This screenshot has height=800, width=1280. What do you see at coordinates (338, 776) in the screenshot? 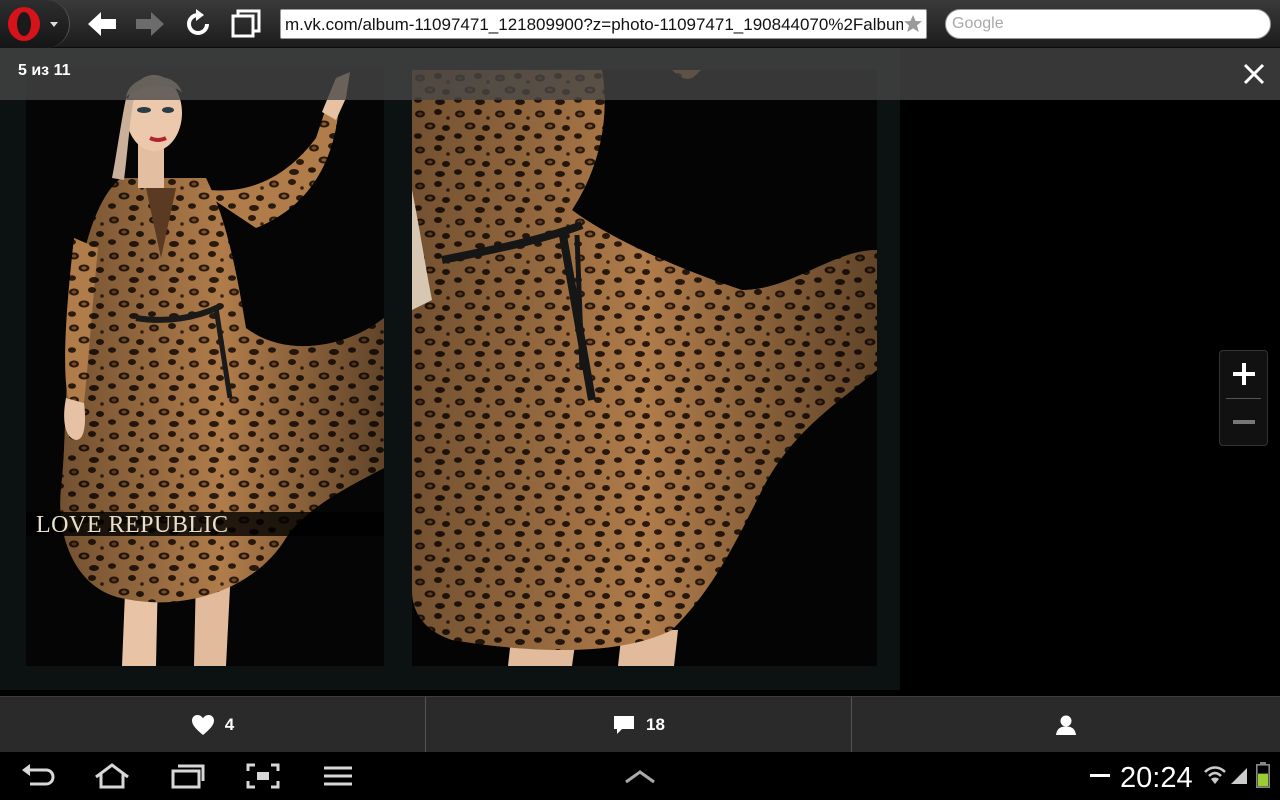
I see `menu-icon` at bounding box center [338, 776].